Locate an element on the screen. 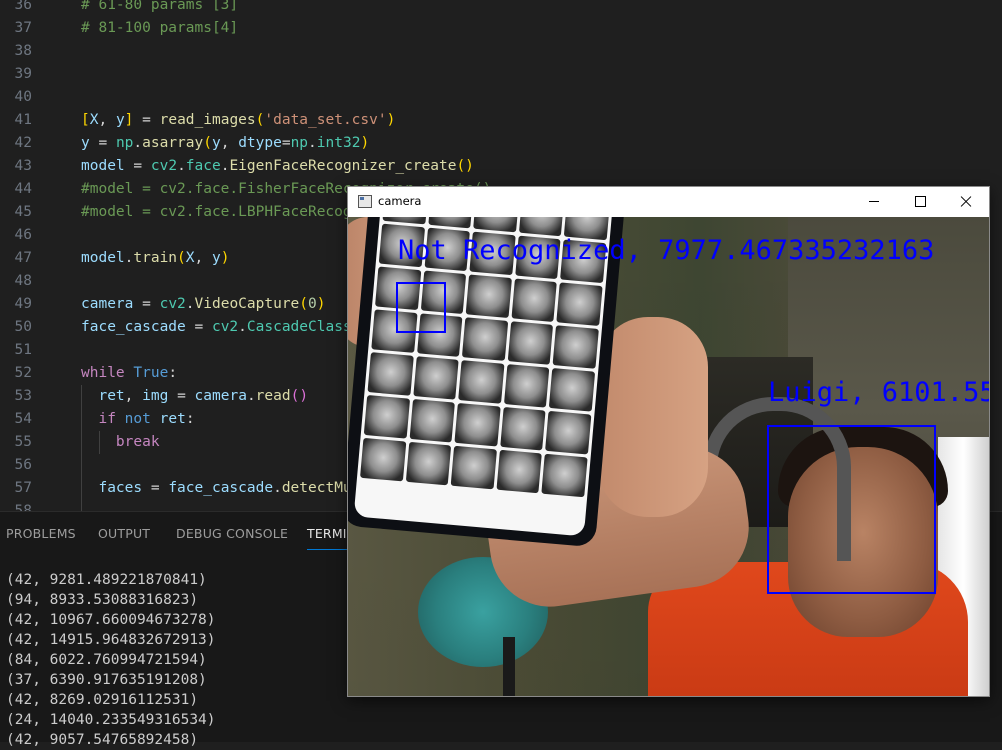 This screenshot has width=1002, height=750. detection-label-unrecognized: Not Recognized, 7977.467335232163 is located at coordinates (666, 250).